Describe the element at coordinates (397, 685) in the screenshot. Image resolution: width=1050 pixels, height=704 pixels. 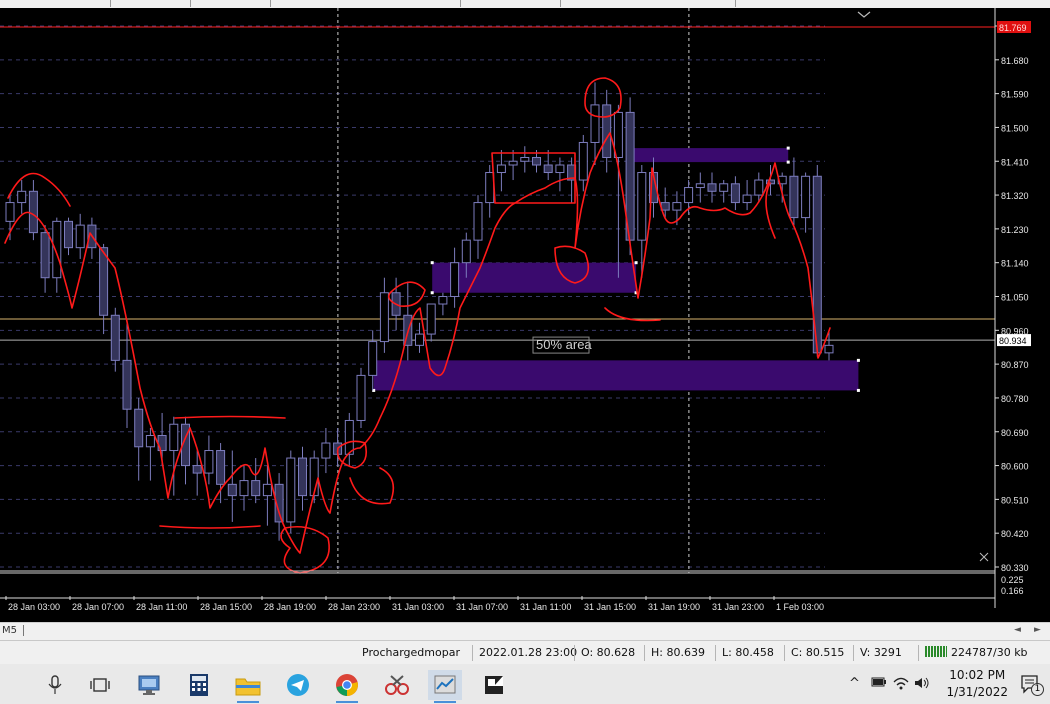
I see `snipping-tool-icon` at that location.